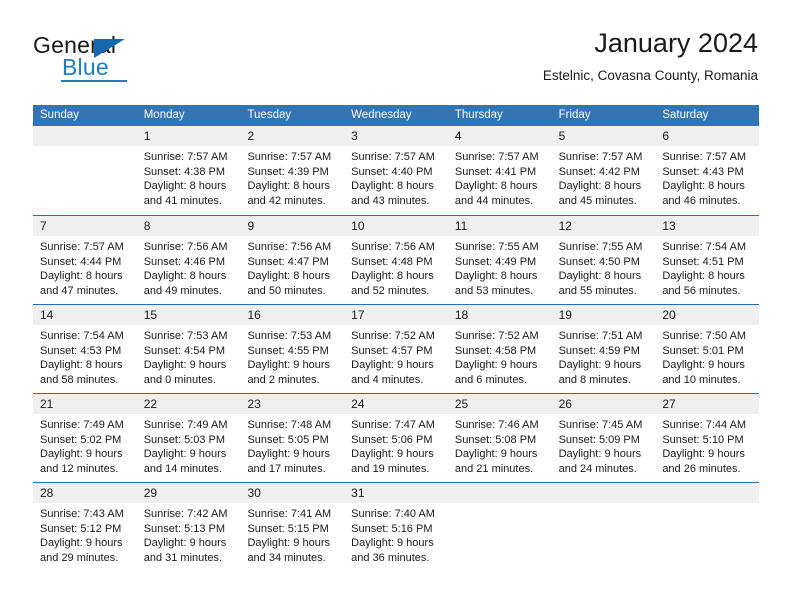 Image resolution: width=792 pixels, height=612 pixels. Describe the element at coordinates (478, 115) in the screenshot. I see `weekday-header-thursday: Thursday` at that location.